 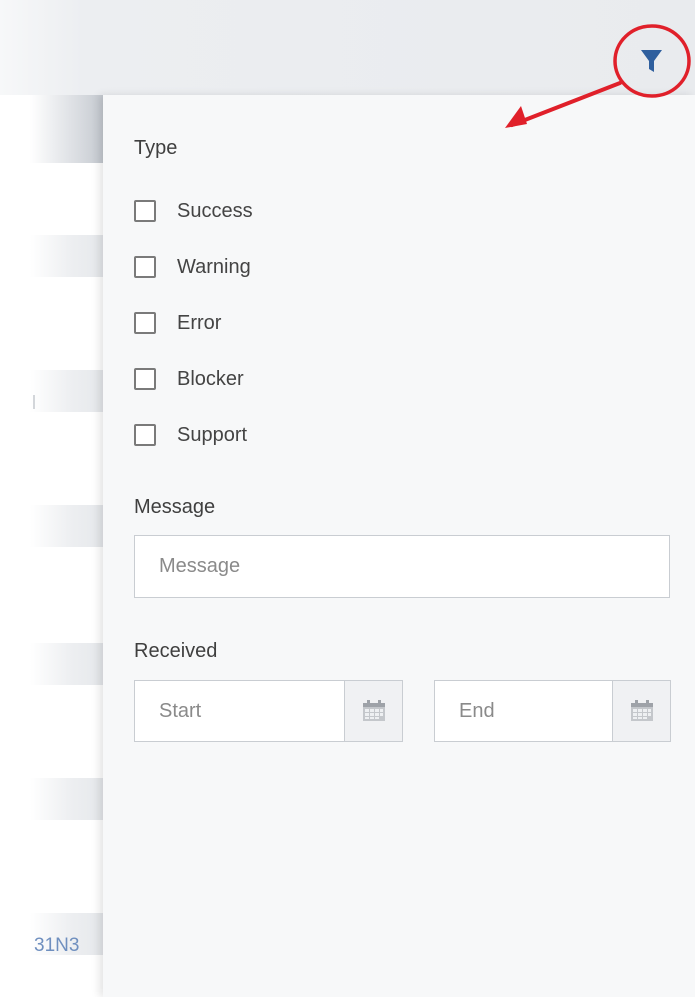 What do you see at coordinates (652, 61) in the screenshot?
I see `annotation-circle` at bounding box center [652, 61].